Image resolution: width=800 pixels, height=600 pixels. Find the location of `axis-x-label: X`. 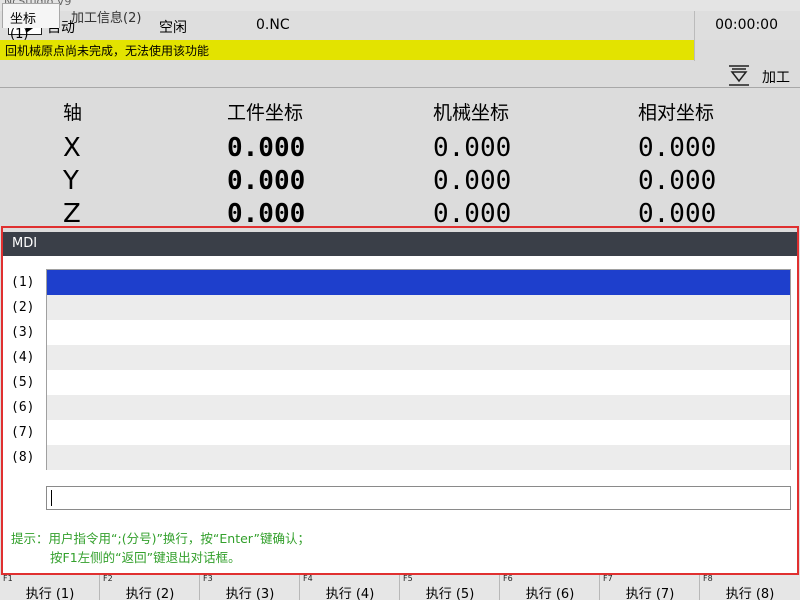

axis-x-label: X is located at coordinates (72, 148).